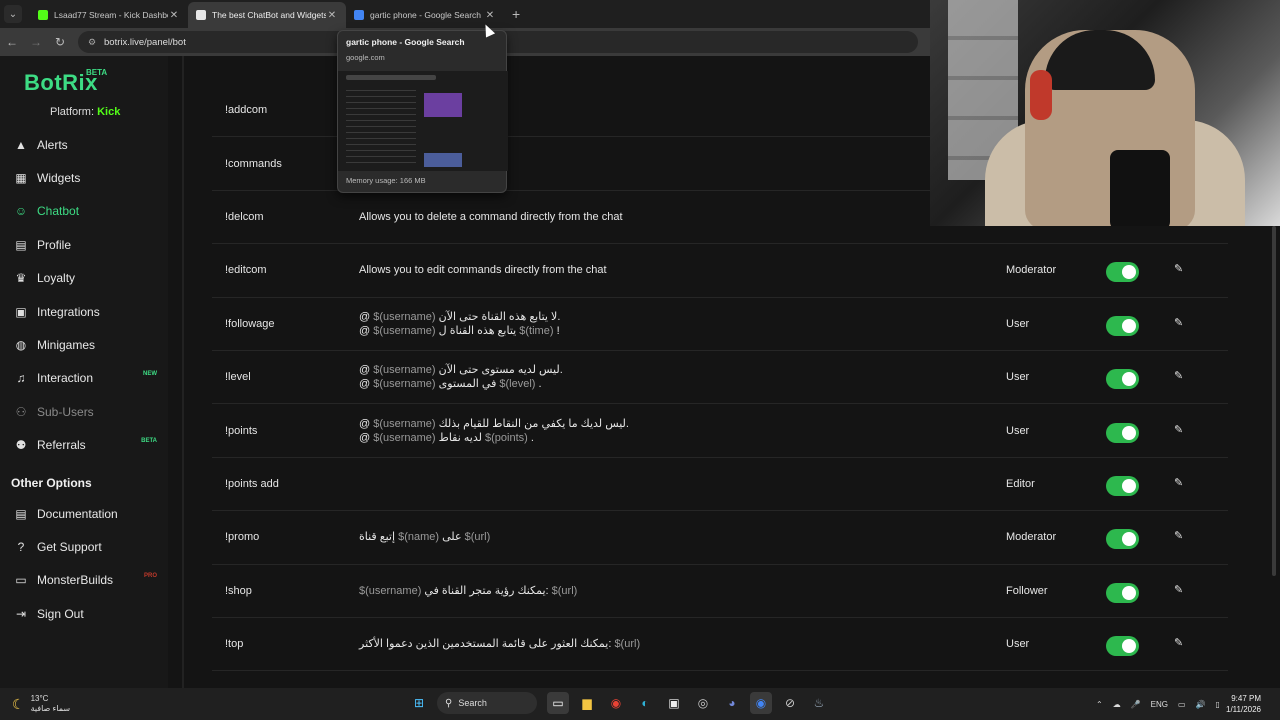  Describe the element at coordinates (674, 703) in the screenshot. I see `store-icon: ▣` at that location.